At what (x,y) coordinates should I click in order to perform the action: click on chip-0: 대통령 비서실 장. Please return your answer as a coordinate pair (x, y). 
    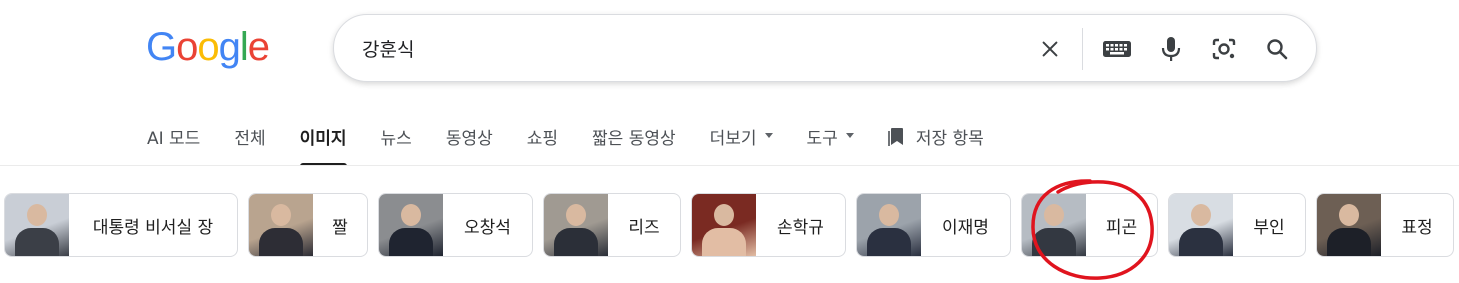
    Looking at the image, I should click on (121, 225).